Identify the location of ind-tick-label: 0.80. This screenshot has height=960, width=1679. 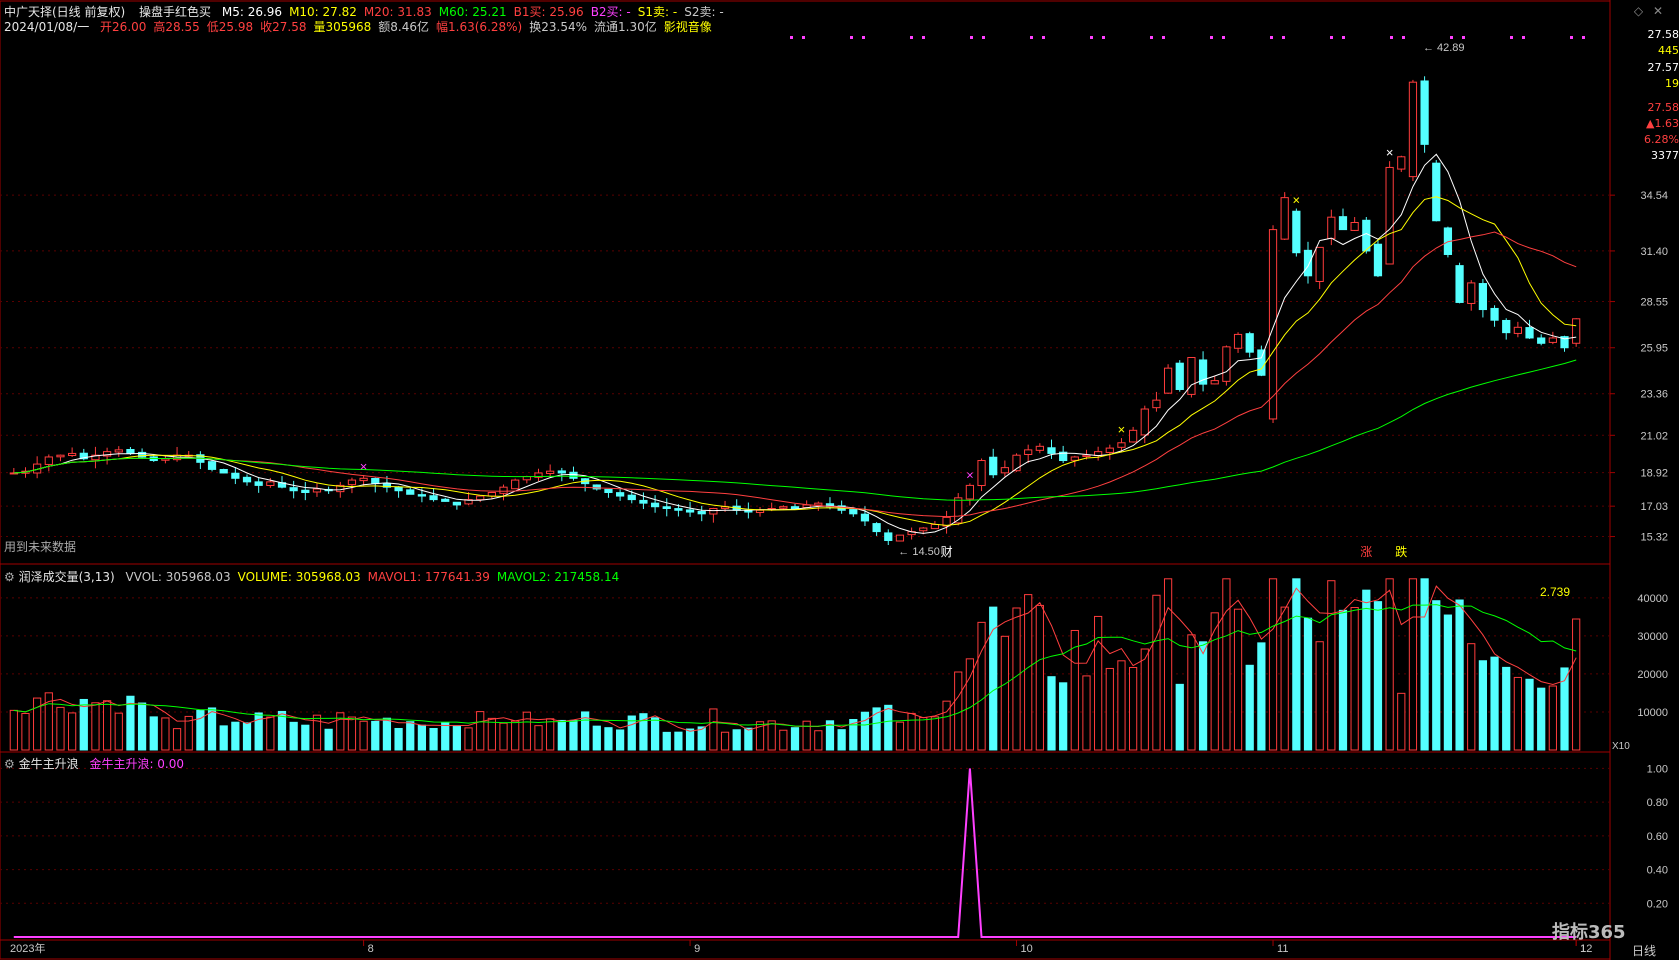
(1657, 803).